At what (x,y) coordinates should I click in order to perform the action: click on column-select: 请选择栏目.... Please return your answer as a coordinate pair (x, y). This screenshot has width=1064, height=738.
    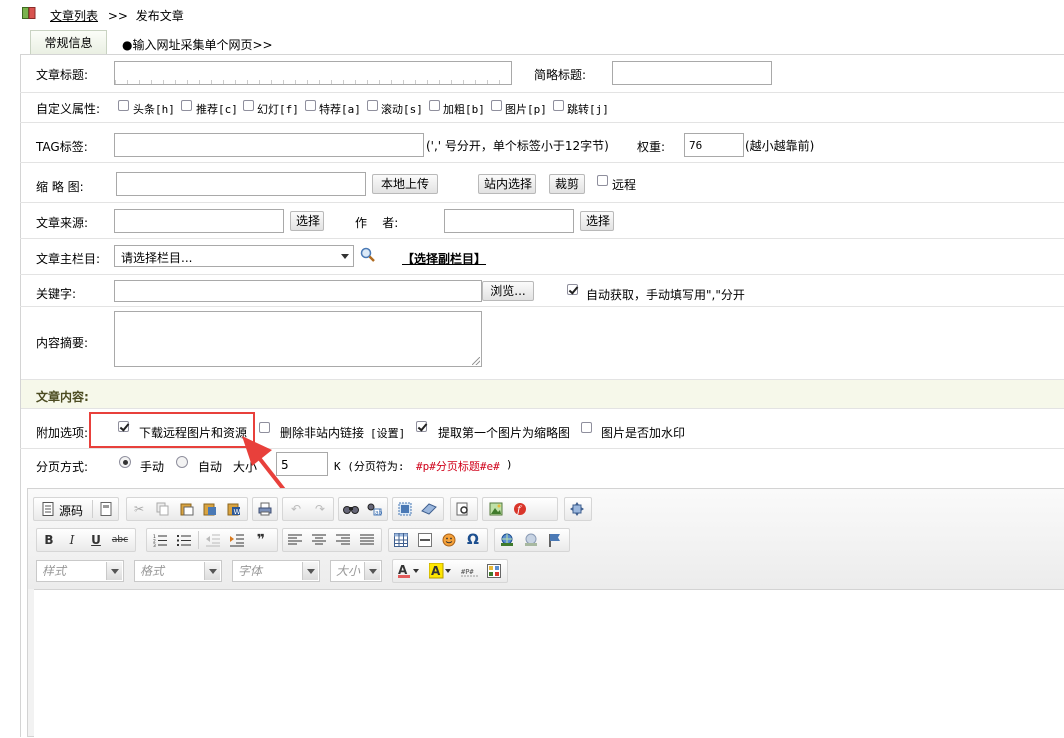
    Looking at the image, I should click on (234, 256).